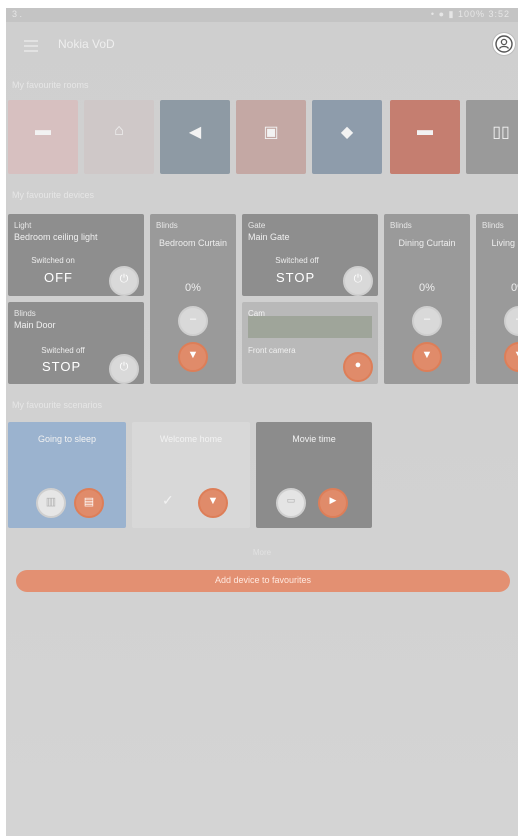  I want to click on add-favourite-button: Add device to favourites, so click(263, 581).